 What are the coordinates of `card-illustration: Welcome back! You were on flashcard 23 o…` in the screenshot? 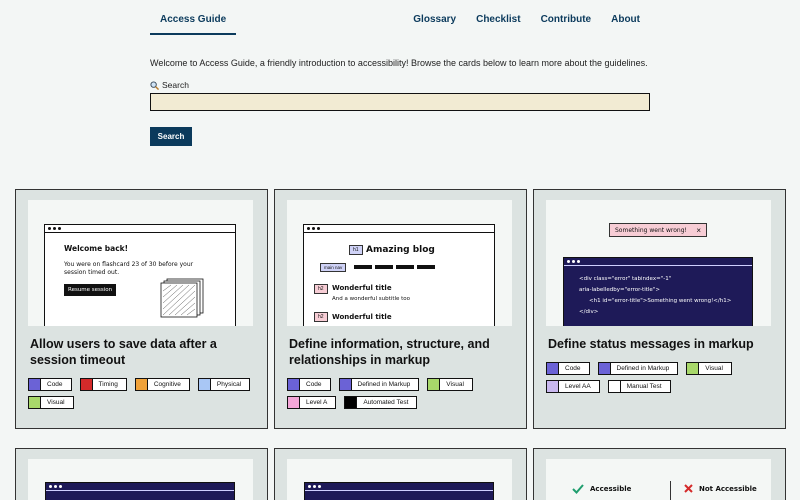 It's located at (140, 263).